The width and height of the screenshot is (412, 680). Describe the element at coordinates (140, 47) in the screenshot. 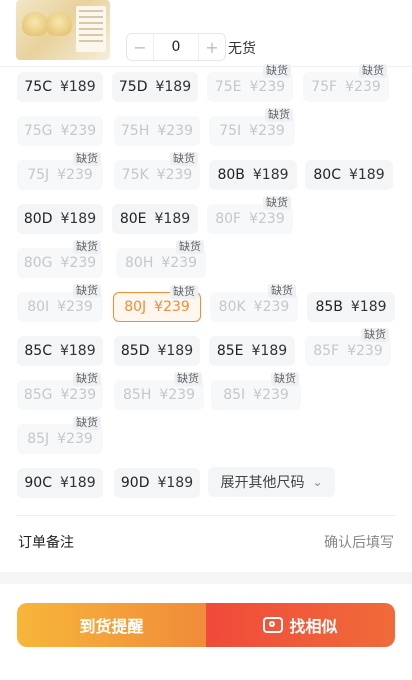

I see `minus-button: −` at that location.